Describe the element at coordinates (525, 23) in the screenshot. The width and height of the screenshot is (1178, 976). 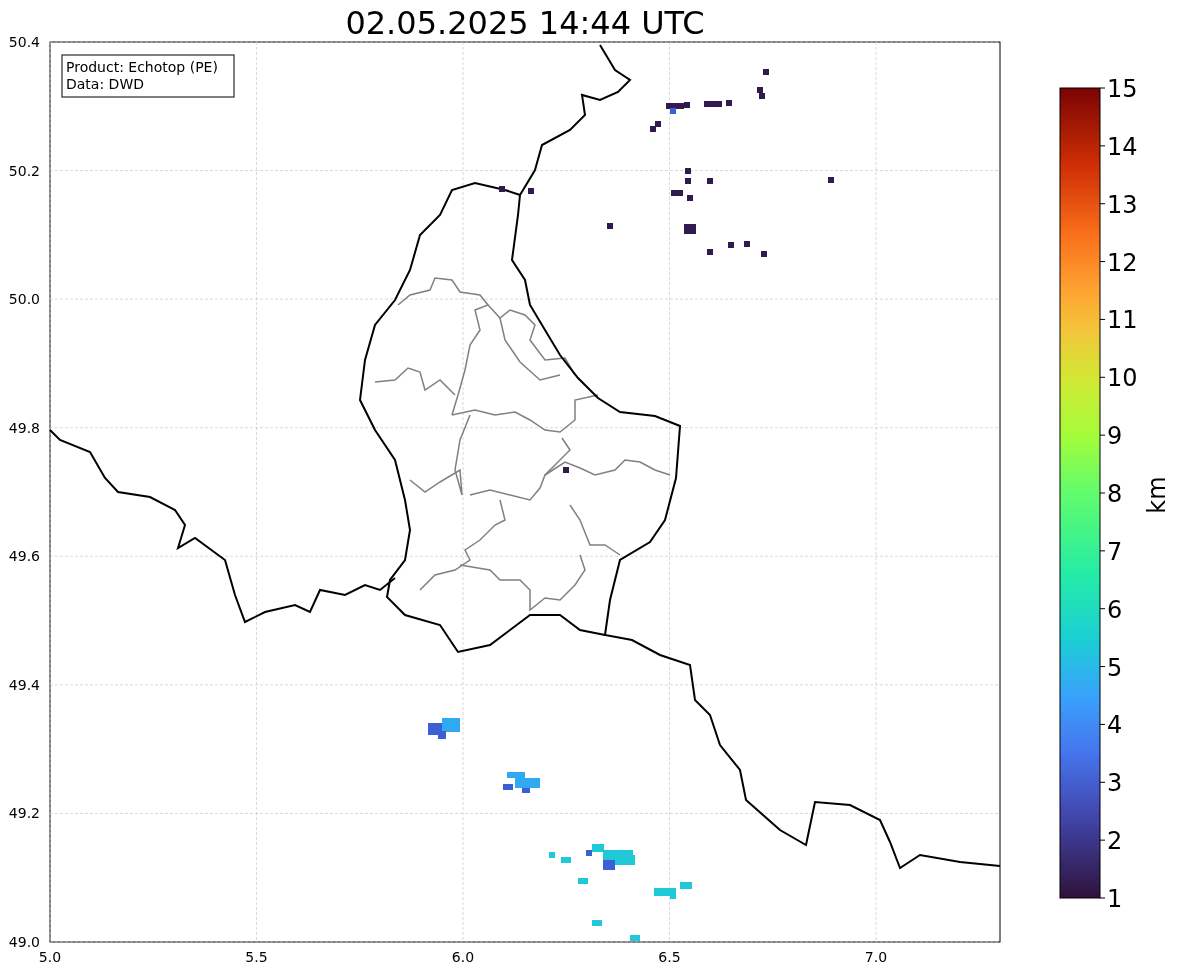
I see `chart-title: 02.05.2025 14:44 UTC` at that location.